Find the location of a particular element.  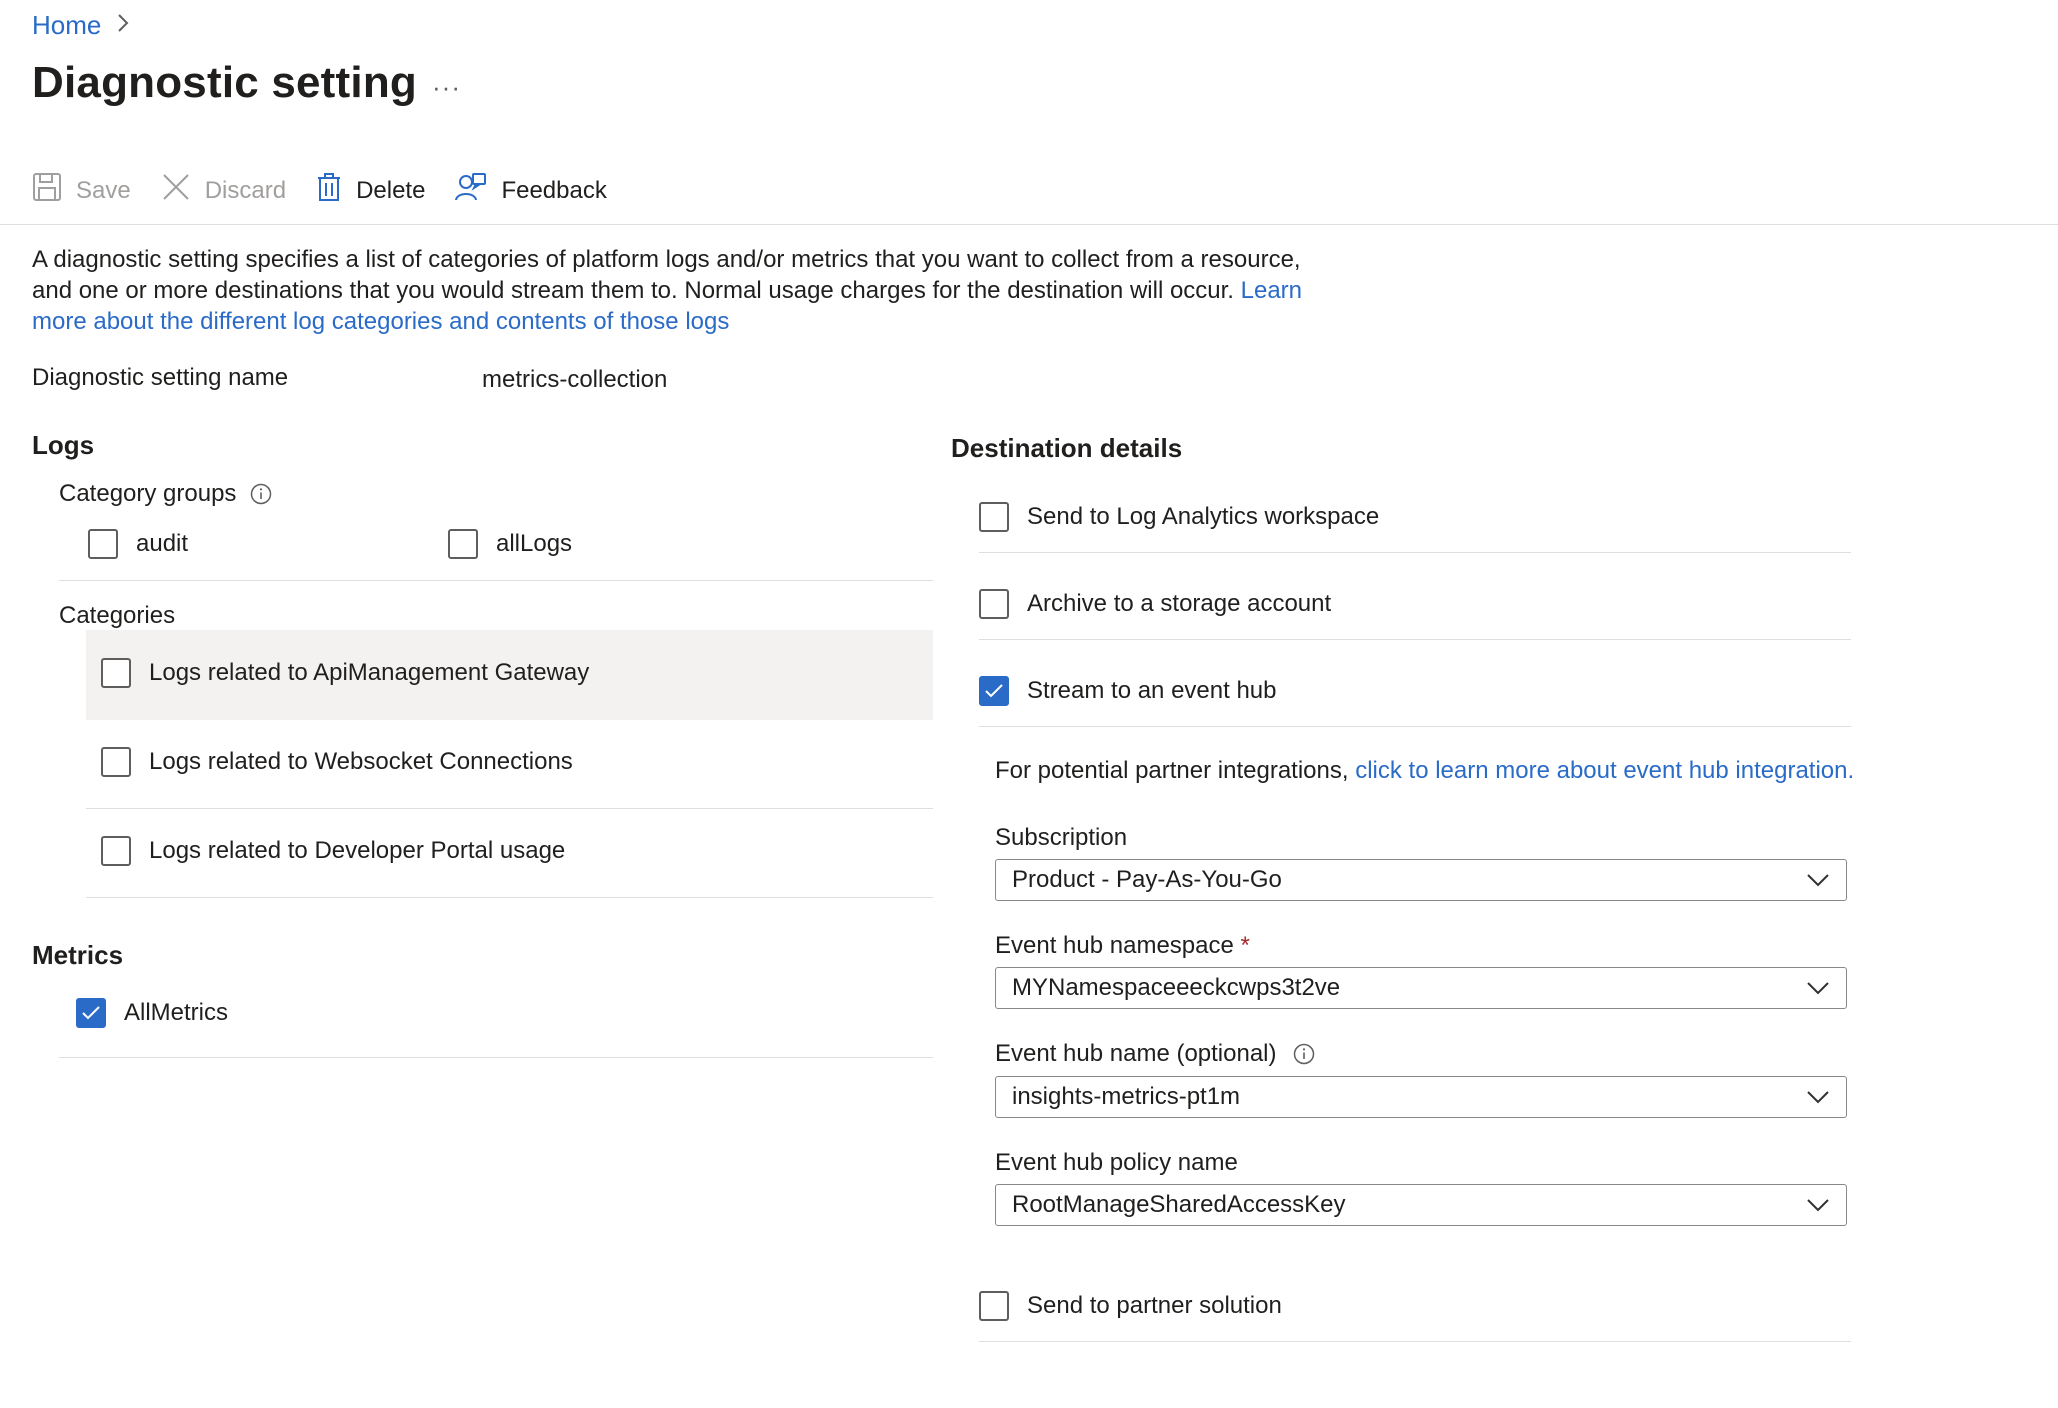

namespace-label-row: Event hub namespace * is located at coordinates (1122, 946).